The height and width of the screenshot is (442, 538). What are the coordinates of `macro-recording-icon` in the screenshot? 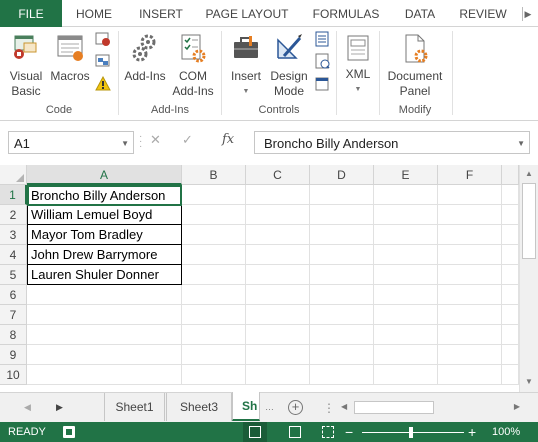 It's located at (69, 432).